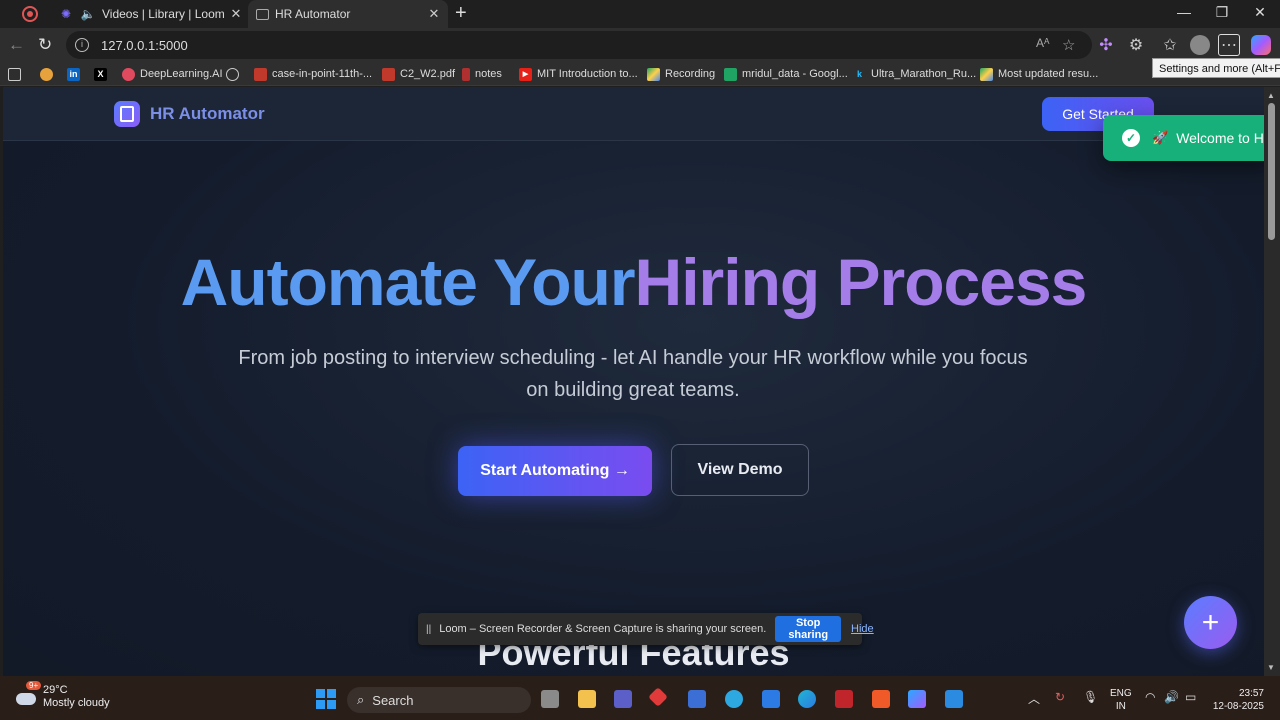  Describe the element at coordinates (1190, 697) in the screenshot. I see `battery-icon: ▭` at that location.